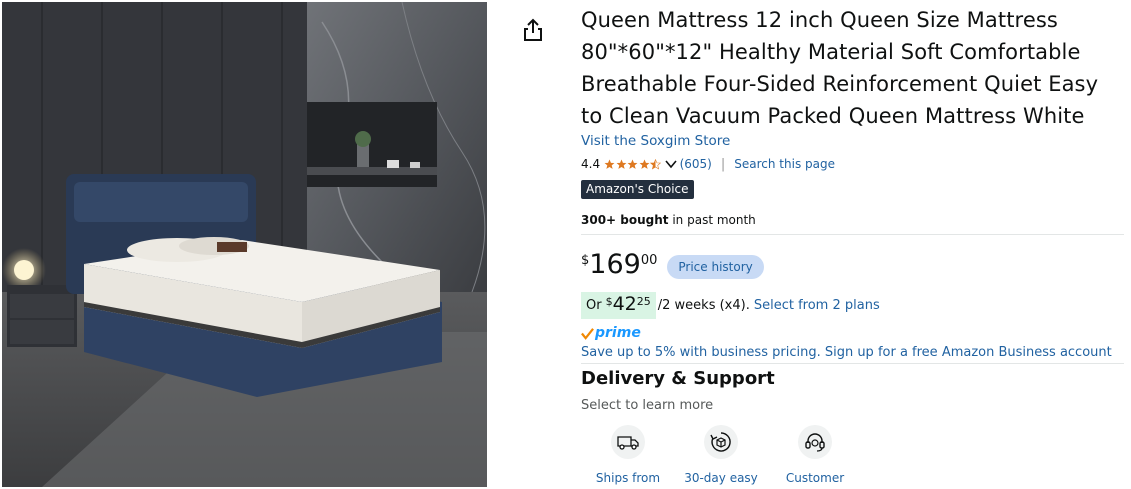  I want to click on price-symbol: $, so click(585, 260).